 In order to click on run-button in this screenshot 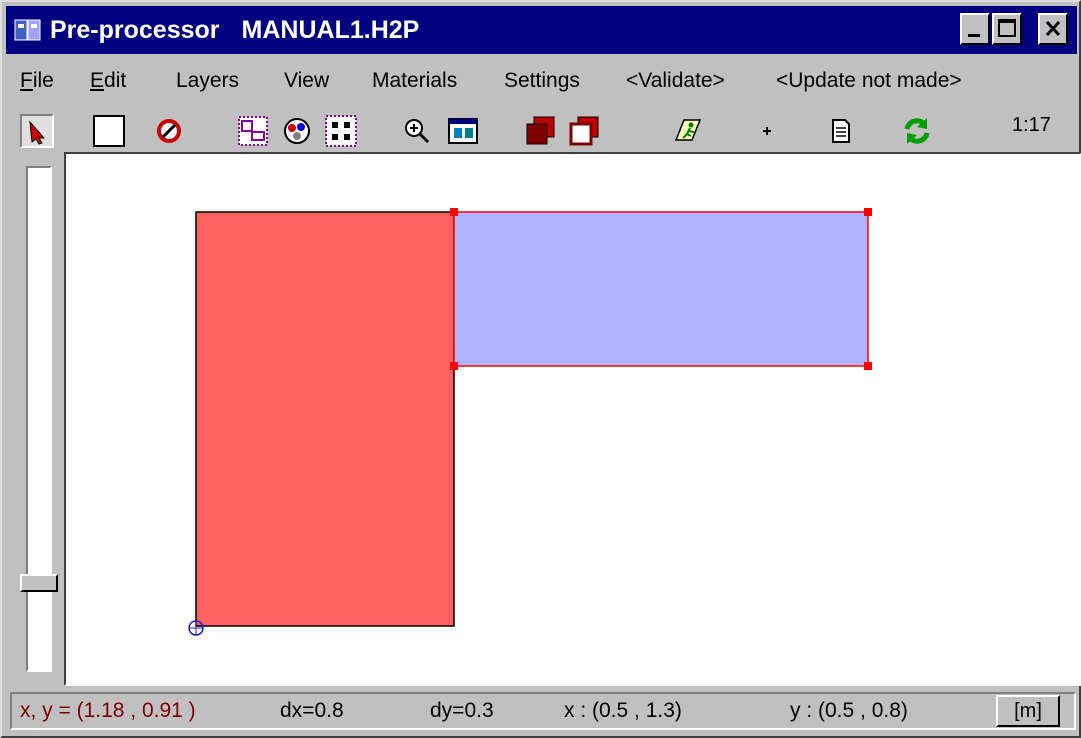, I will do `click(689, 131)`.